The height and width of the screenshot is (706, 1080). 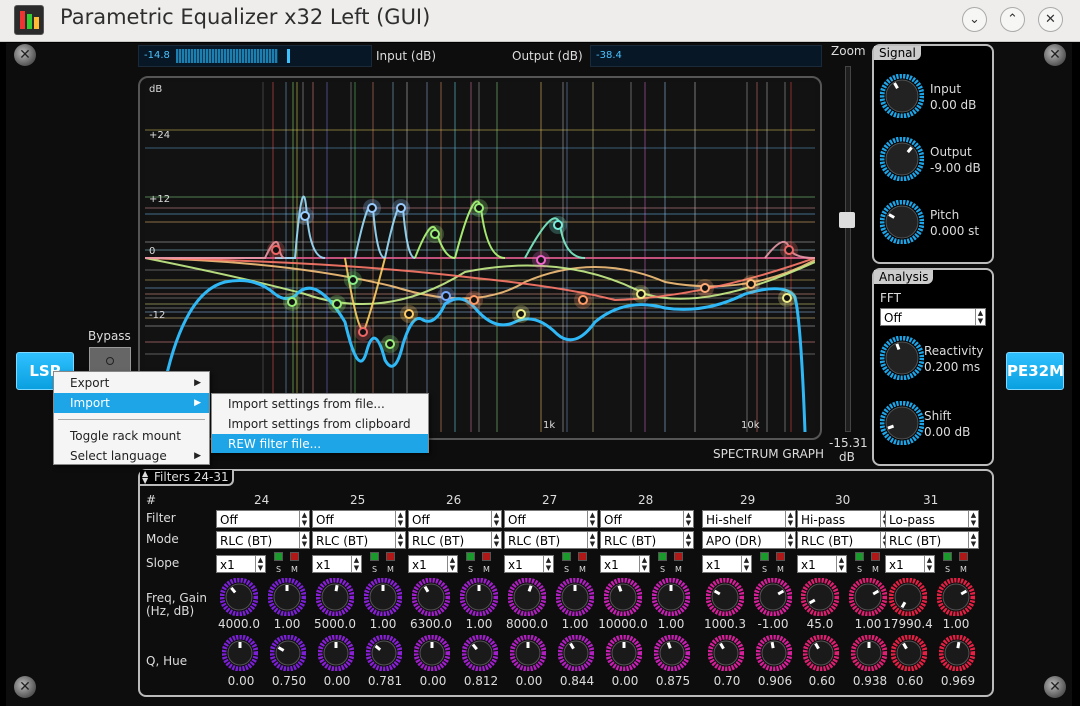 I want to click on filter-number: 31, so click(x=931, y=500).